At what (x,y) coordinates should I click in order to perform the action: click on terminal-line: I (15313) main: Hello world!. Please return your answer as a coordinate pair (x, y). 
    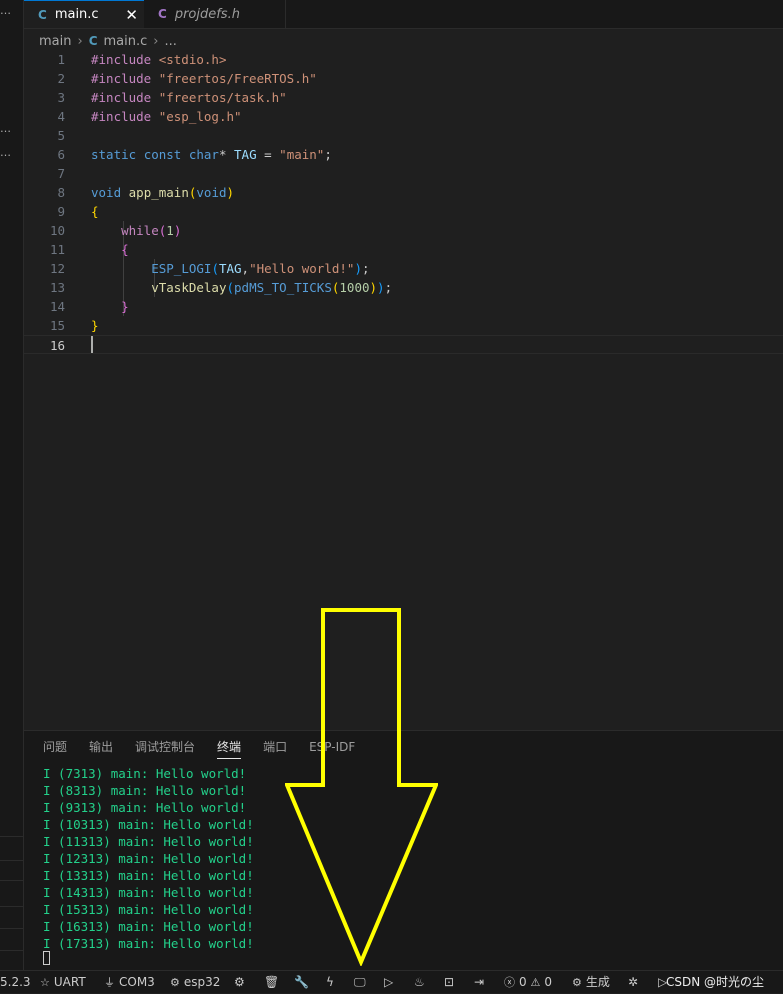
    Looking at the image, I should click on (148, 909).